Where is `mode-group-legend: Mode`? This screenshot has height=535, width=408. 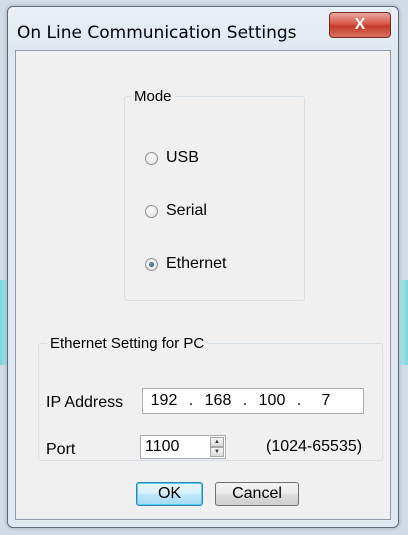
mode-group-legend: Mode is located at coordinates (153, 96).